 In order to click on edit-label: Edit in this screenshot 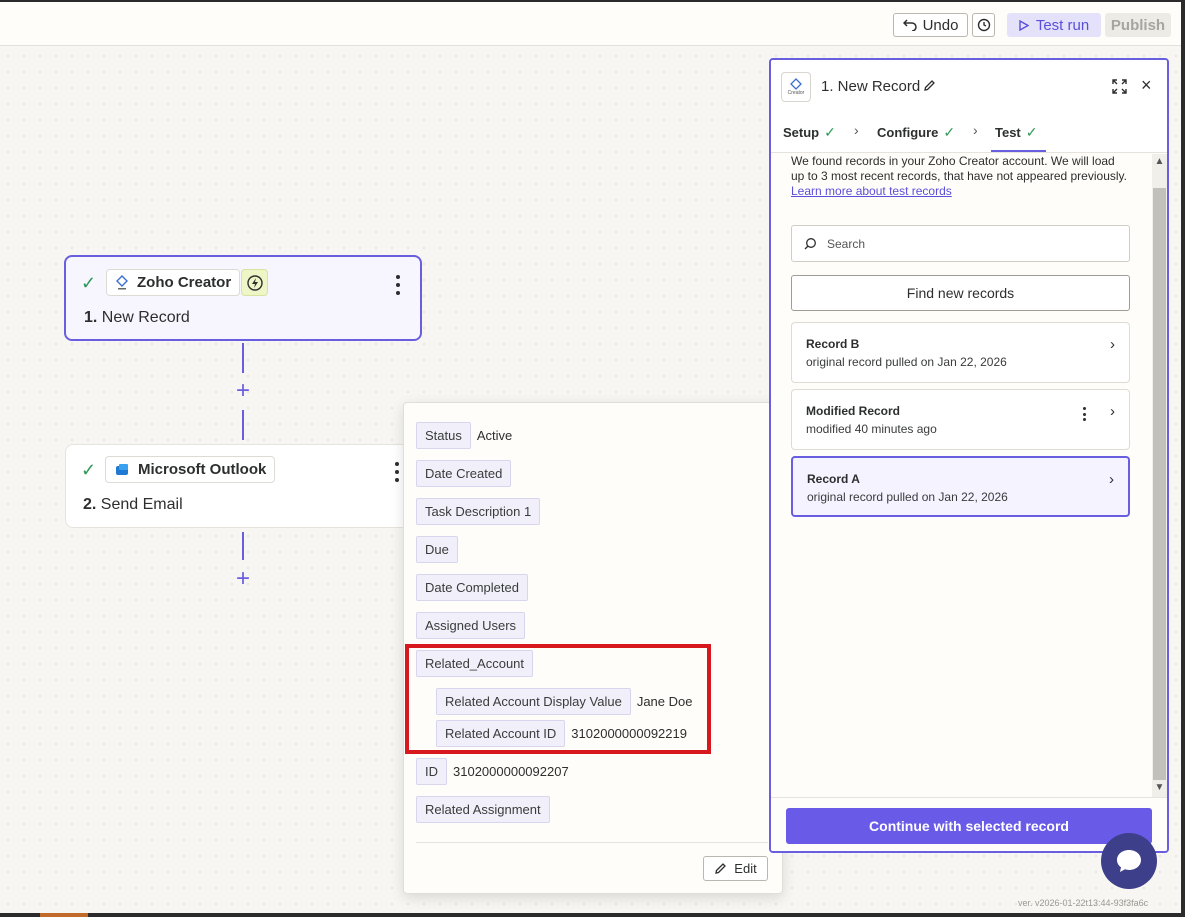, I will do `click(745, 868)`.